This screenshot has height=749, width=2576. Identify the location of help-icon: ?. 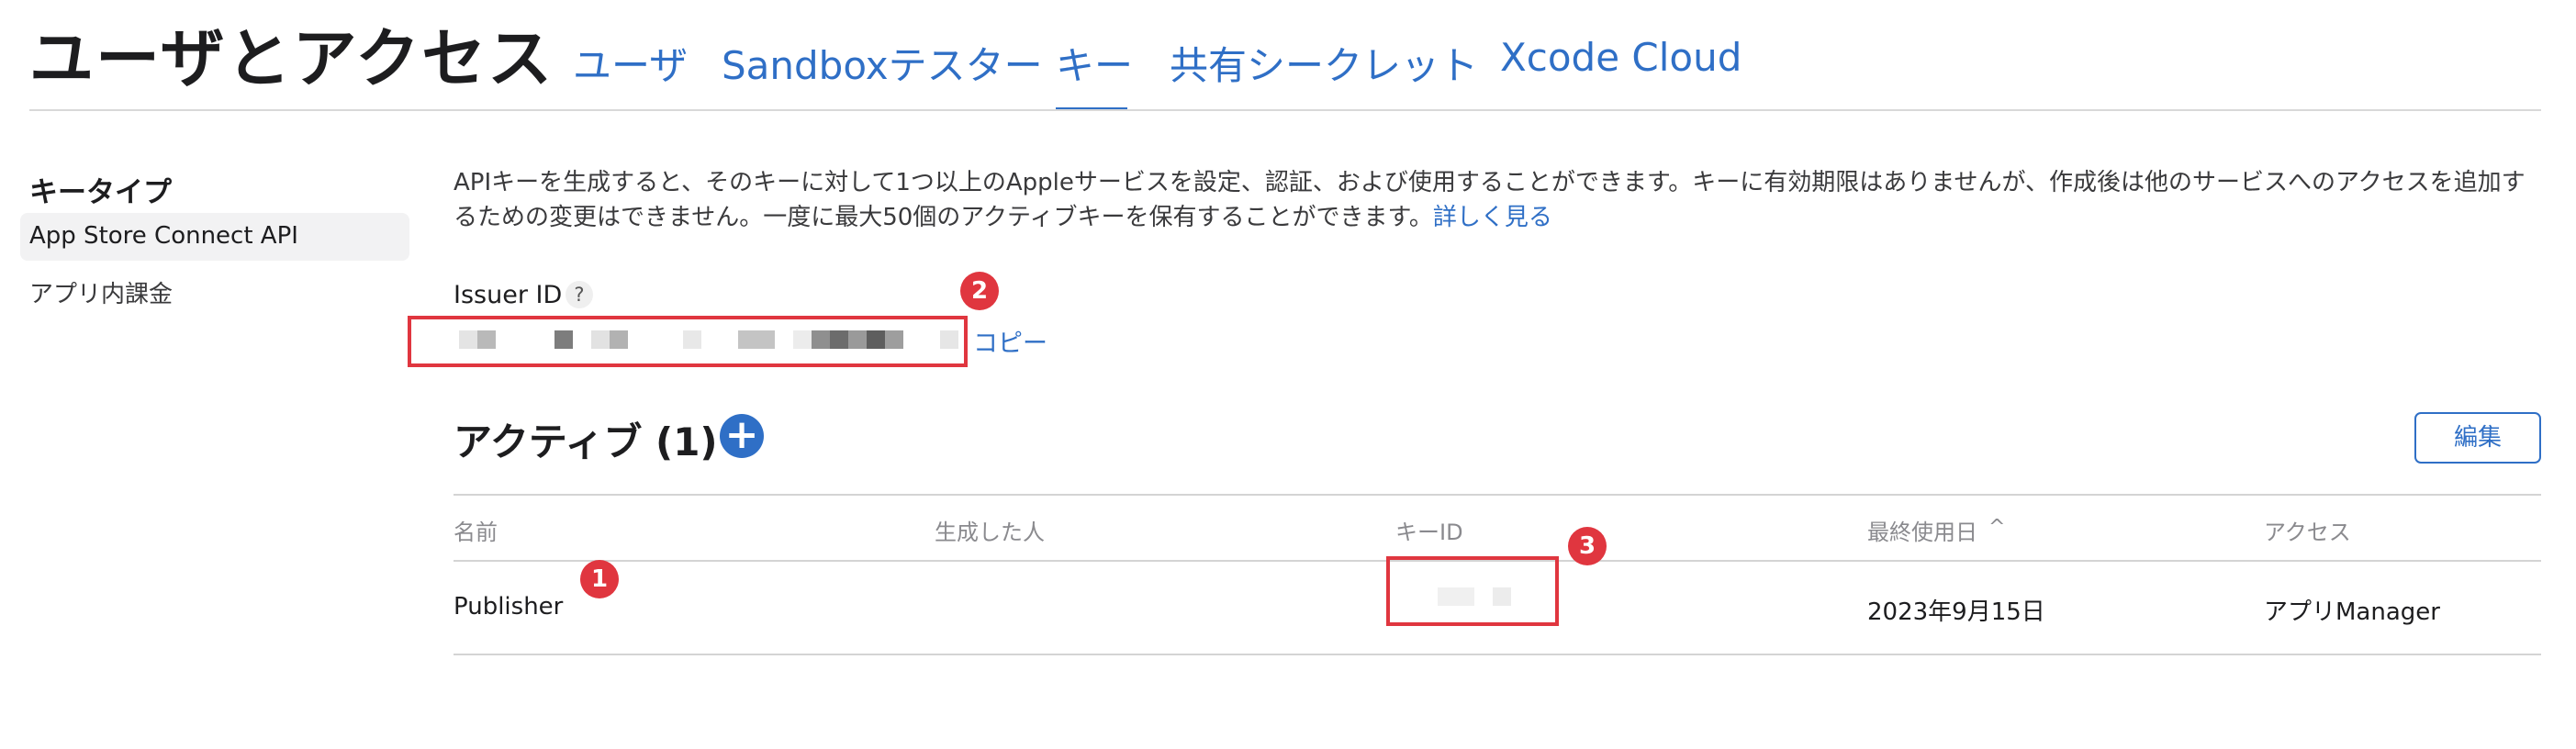
(579, 294).